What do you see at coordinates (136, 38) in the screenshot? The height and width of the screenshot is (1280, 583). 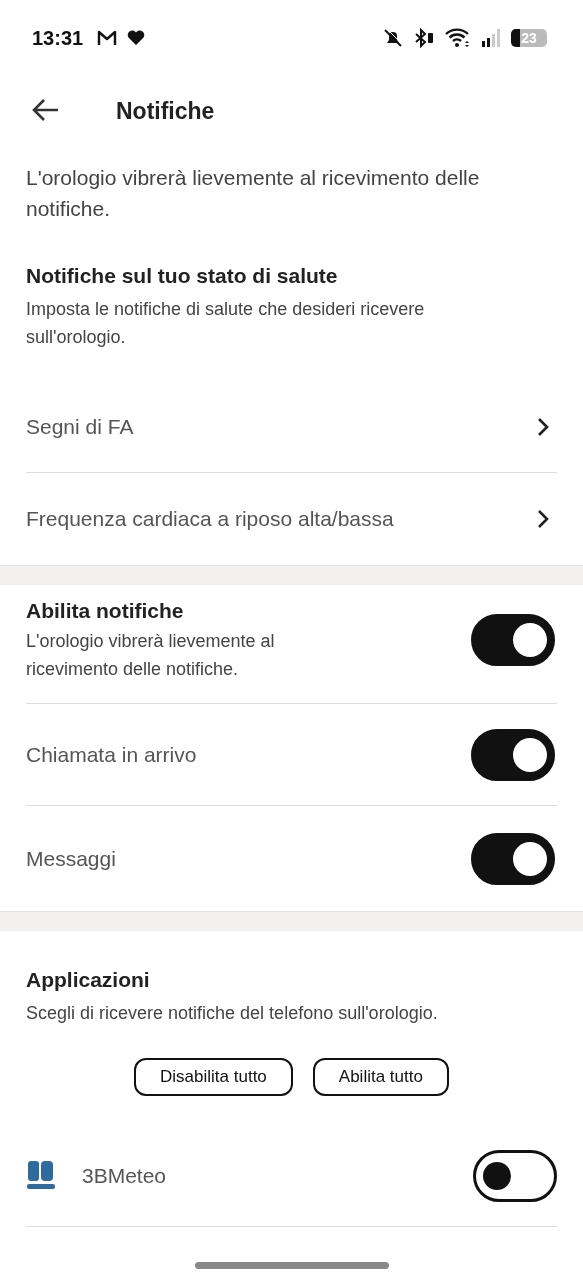 I see `heart-icon` at bounding box center [136, 38].